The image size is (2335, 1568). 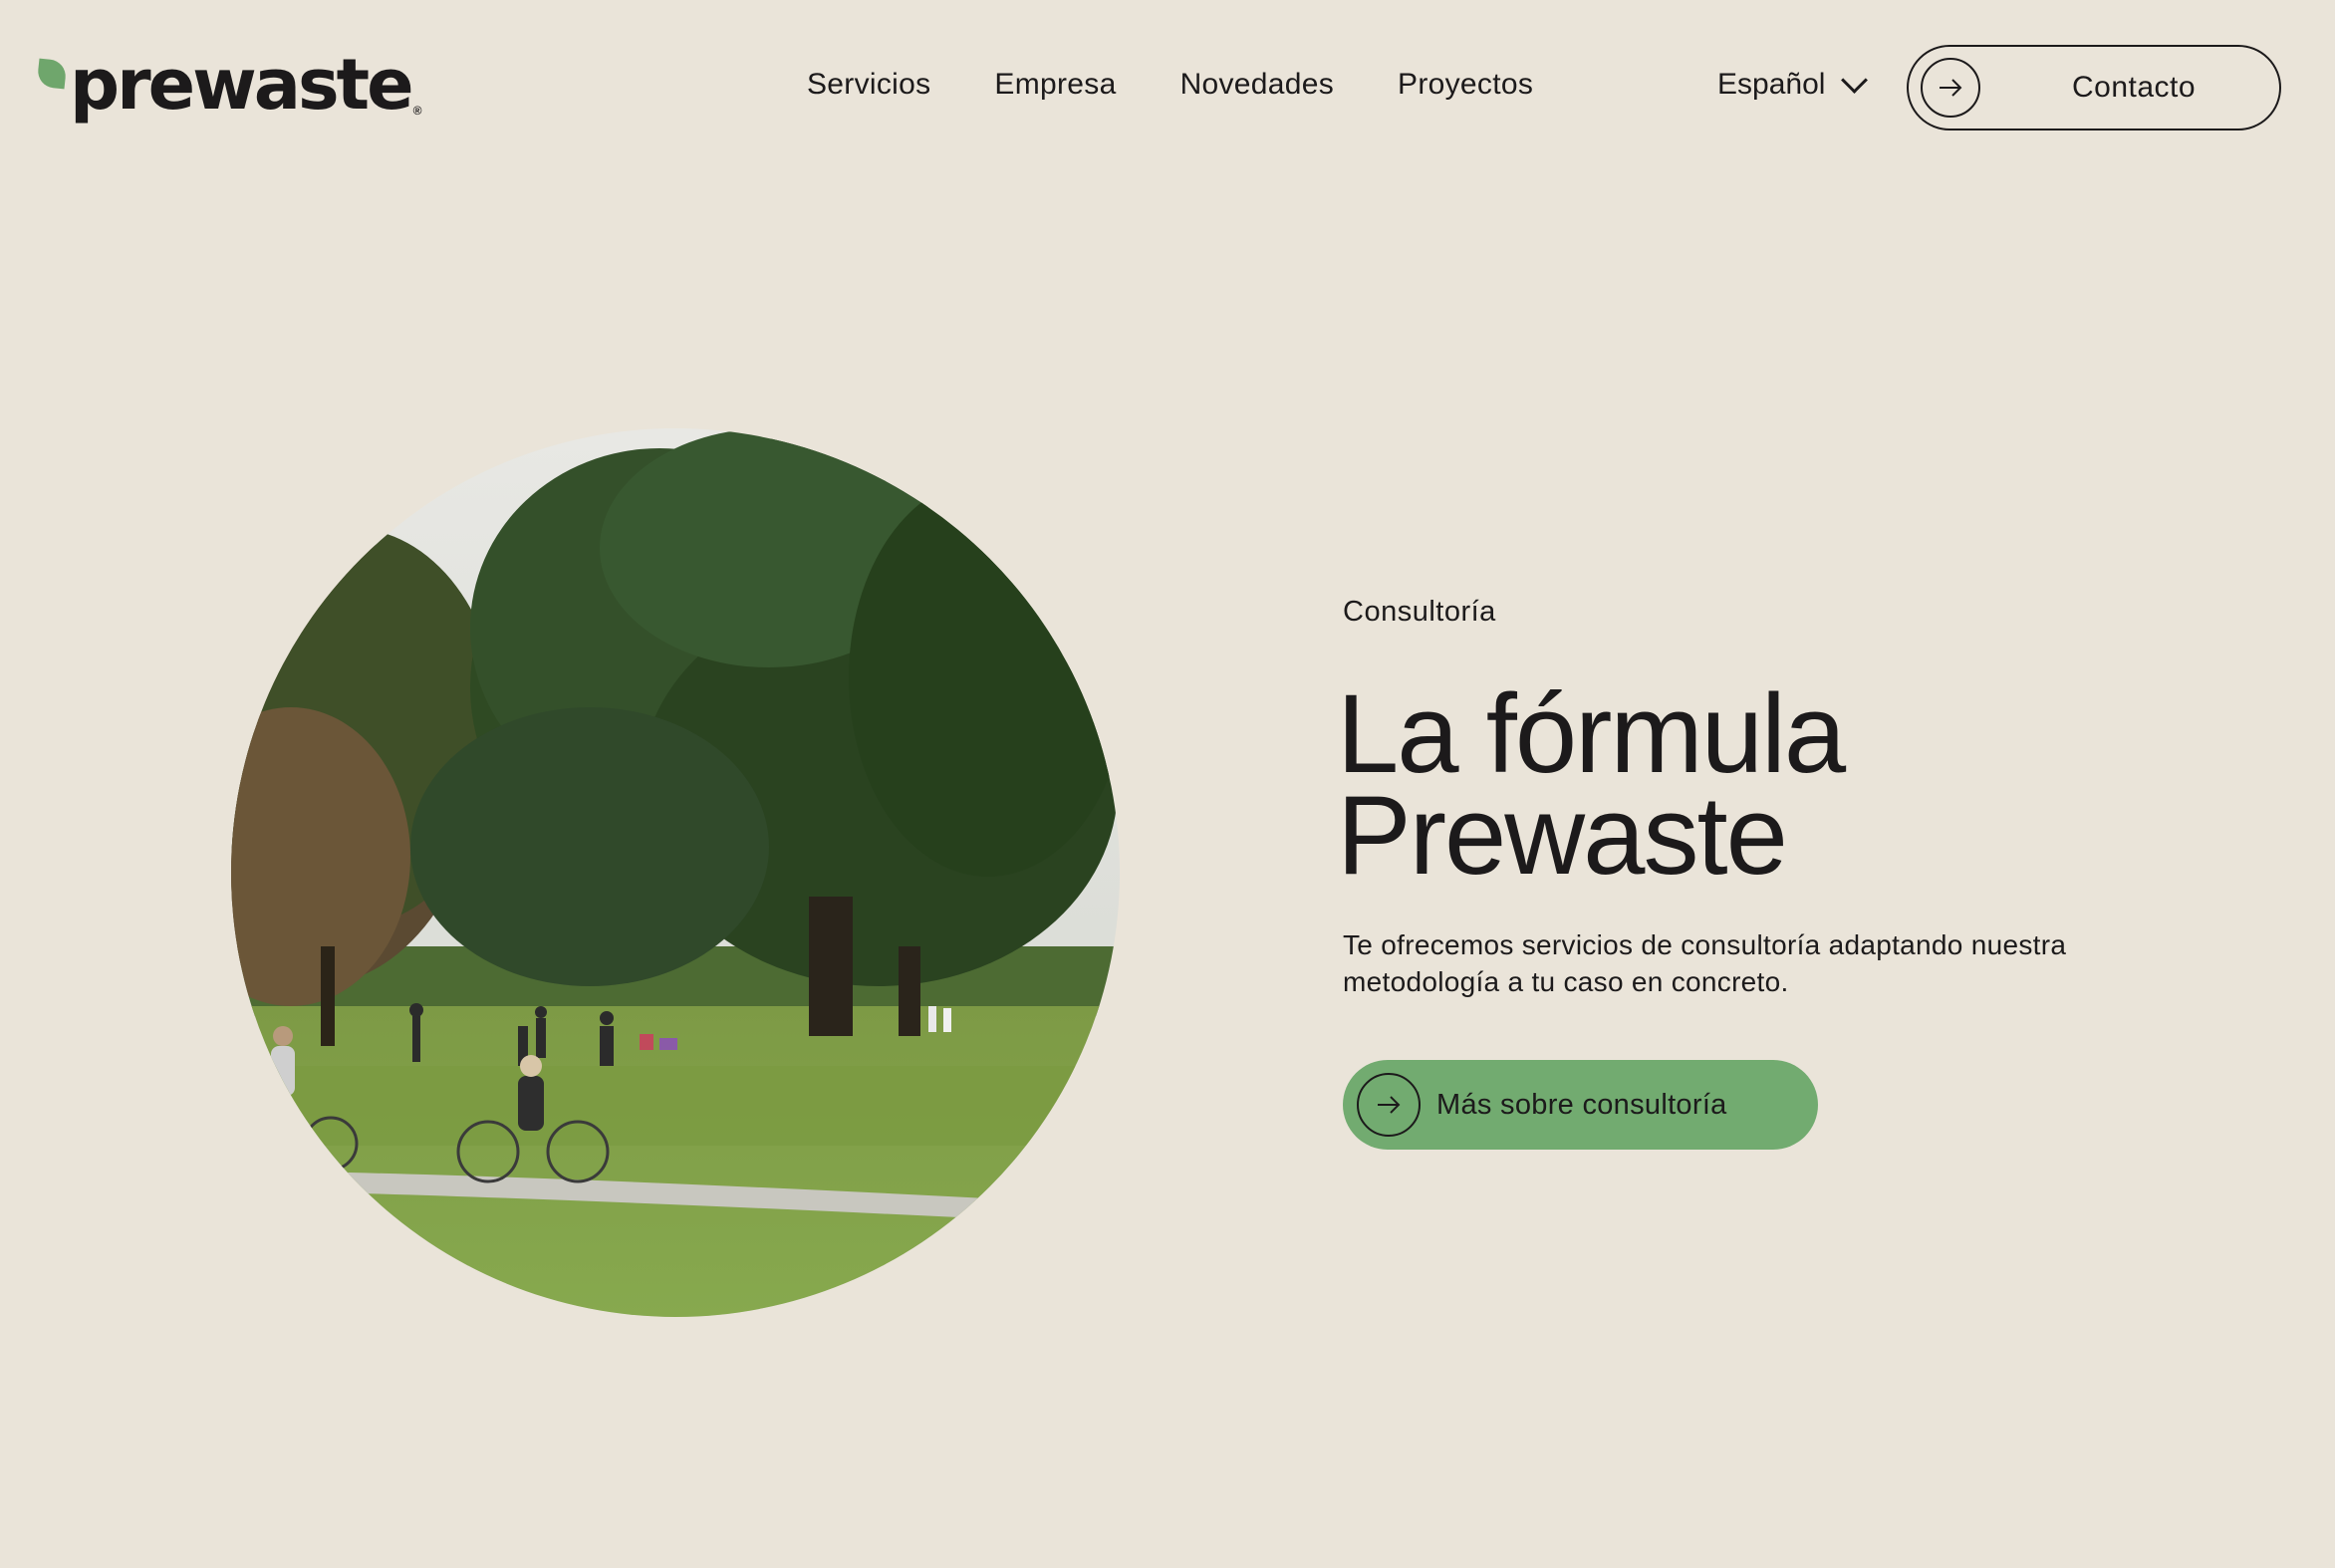 I want to click on more-consulting-button: Más sobre consultoría, so click(x=1580, y=1105).